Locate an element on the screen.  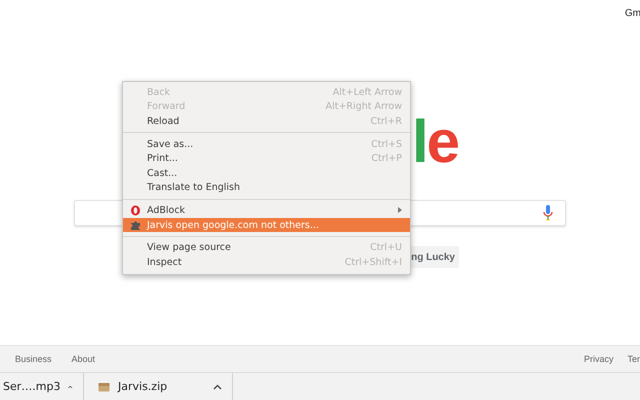
gmail-link: Gm is located at coordinates (632, 13).